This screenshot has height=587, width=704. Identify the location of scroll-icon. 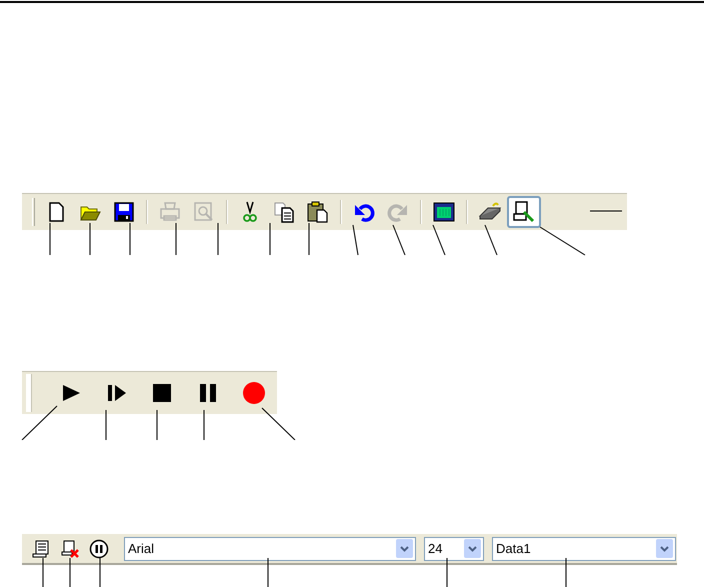
(41, 548).